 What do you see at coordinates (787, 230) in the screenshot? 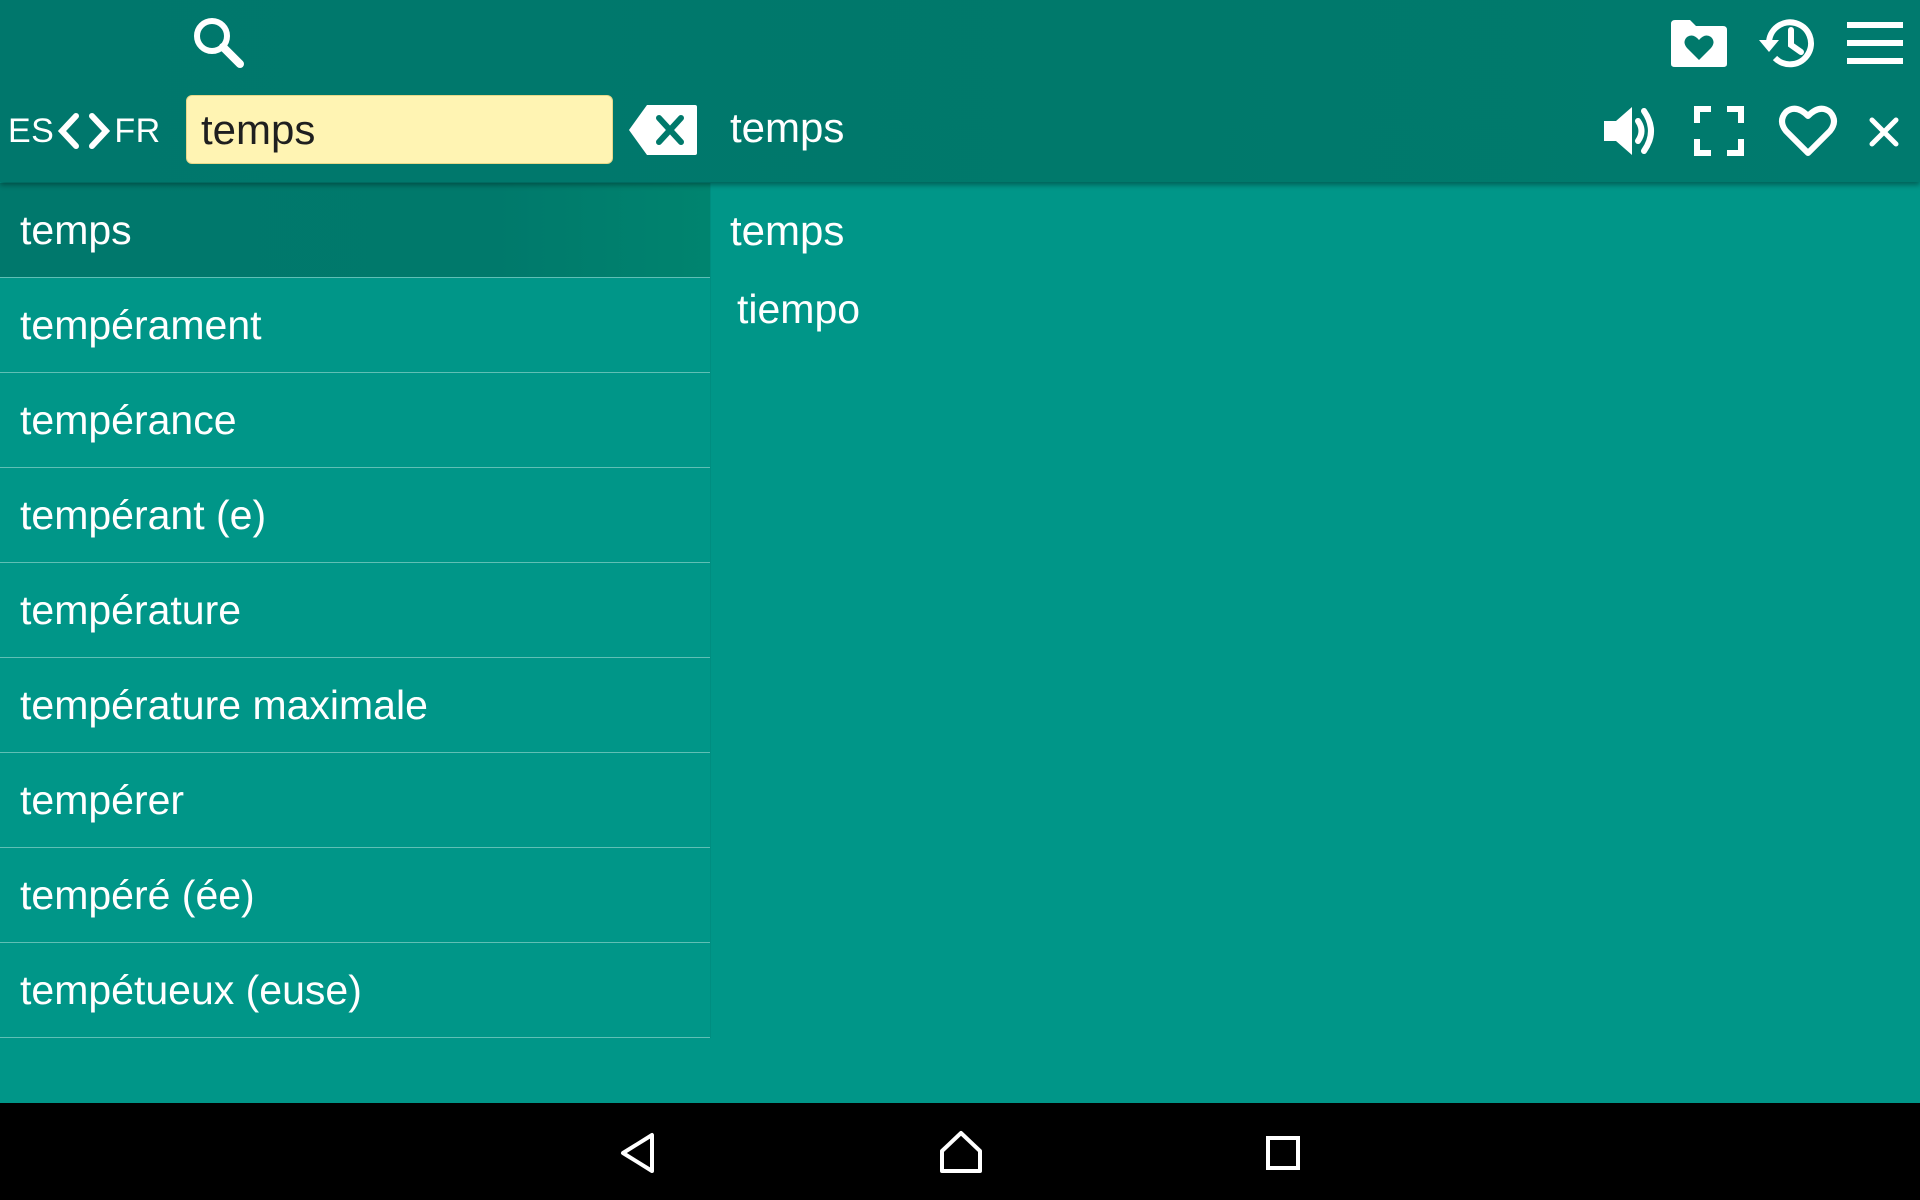
I see `detail-headword: temps` at bounding box center [787, 230].